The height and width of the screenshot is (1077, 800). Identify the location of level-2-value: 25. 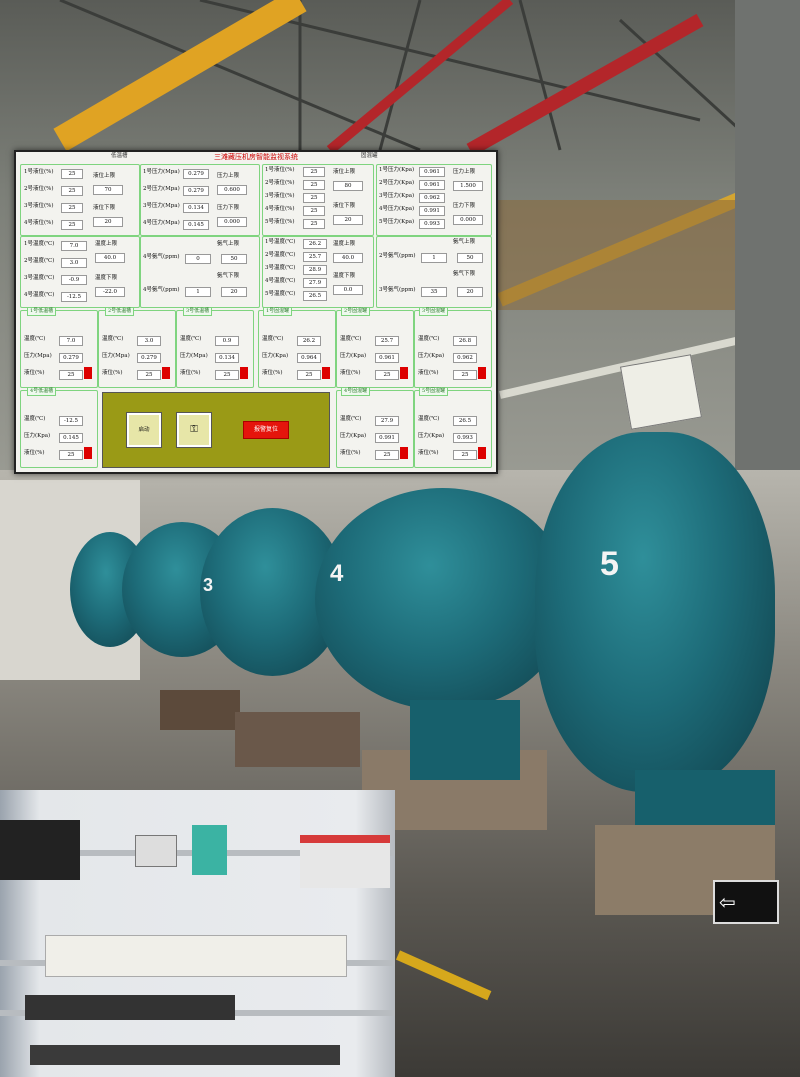
(72, 191).